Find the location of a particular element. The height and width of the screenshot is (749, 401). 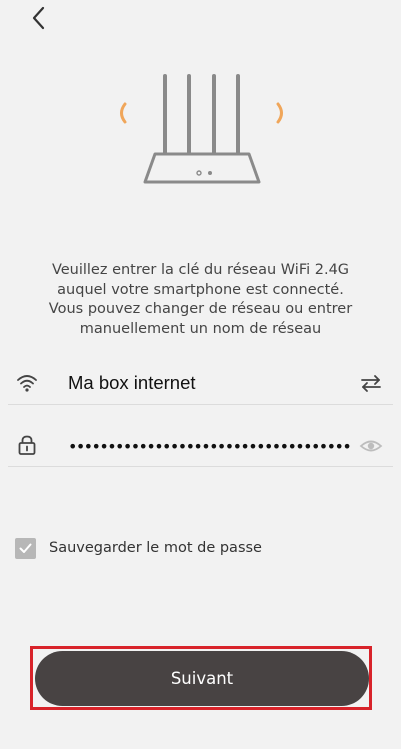

change-network-button is located at coordinates (371, 383).